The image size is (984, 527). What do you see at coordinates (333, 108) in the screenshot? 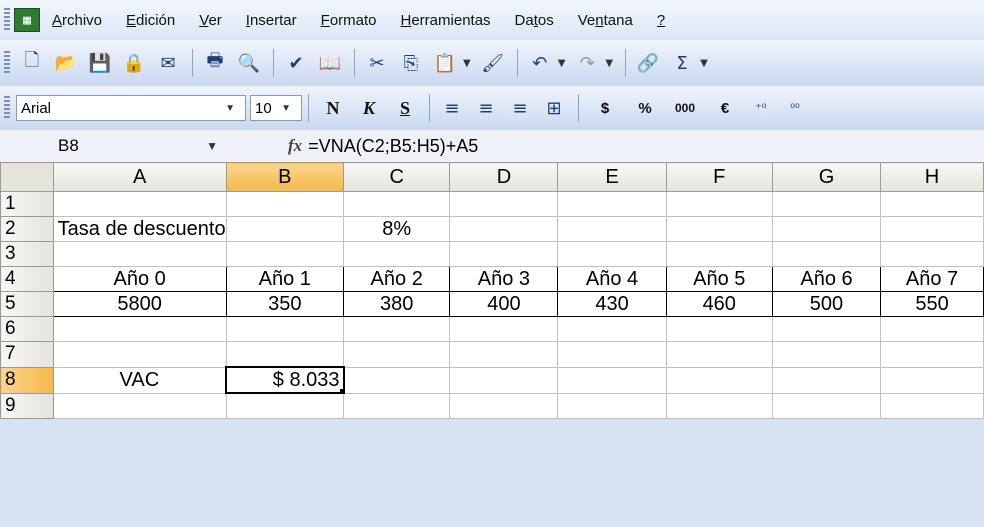
I see `bold-button: N` at bounding box center [333, 108].